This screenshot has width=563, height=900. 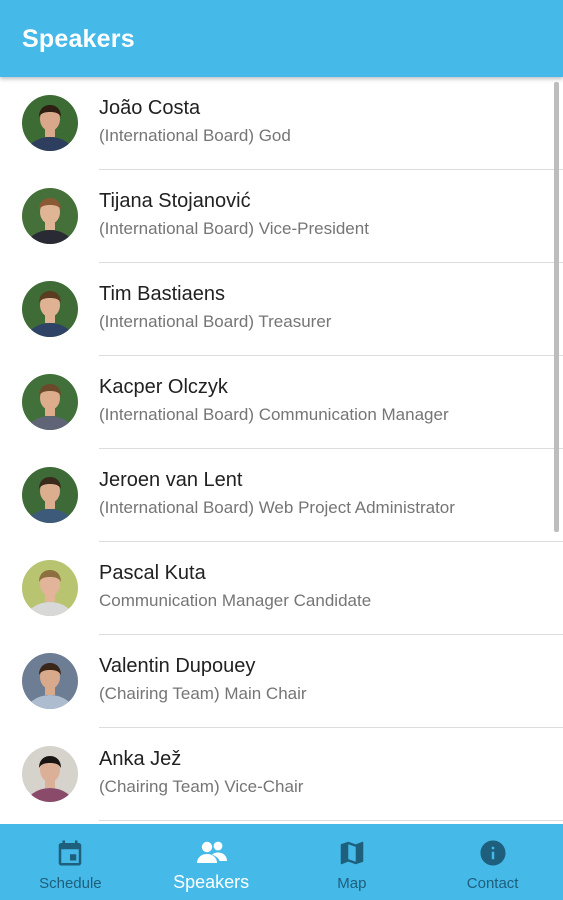 I want to click on people-icon, so click(x=212, y=853).